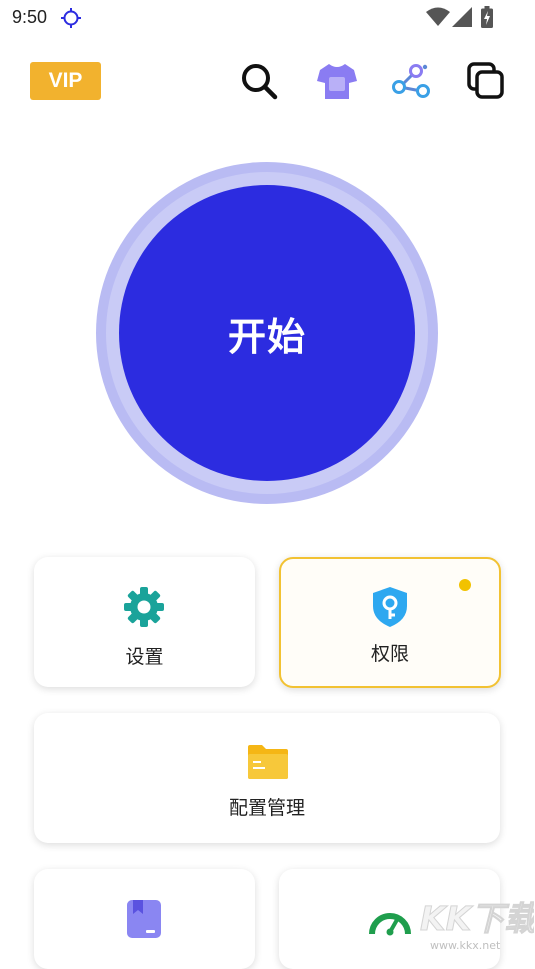 Image resolution: width=535 pixels, height=969 pixels. I want to click on search-icon, so click(259, 81).